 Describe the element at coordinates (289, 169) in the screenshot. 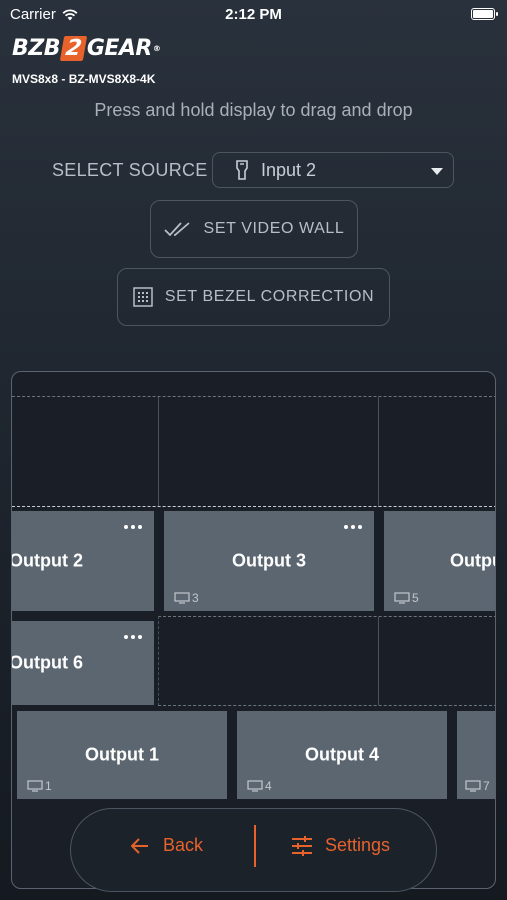

I see `source-selected-value: Input 2` at that location.